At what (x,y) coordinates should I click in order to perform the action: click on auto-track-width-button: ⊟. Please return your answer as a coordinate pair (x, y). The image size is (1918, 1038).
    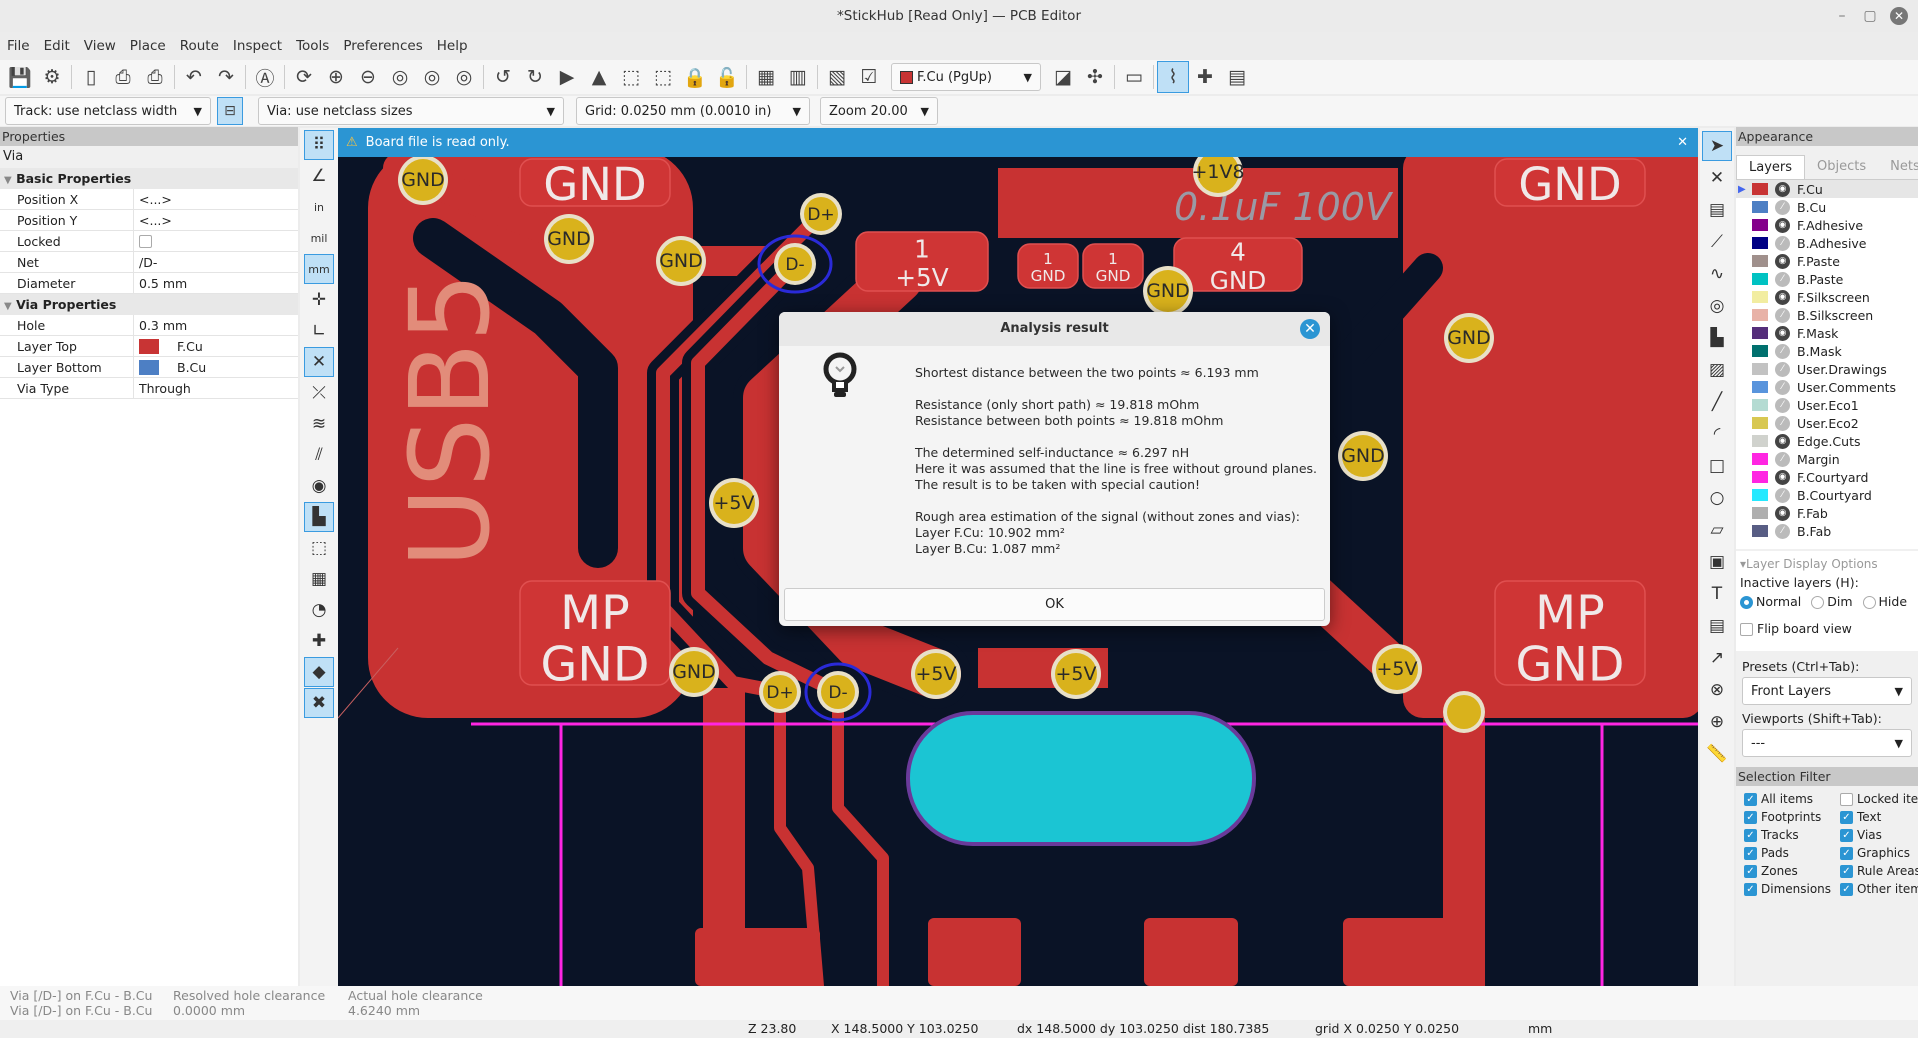
    Looking at the image, I should click on (230, 111).